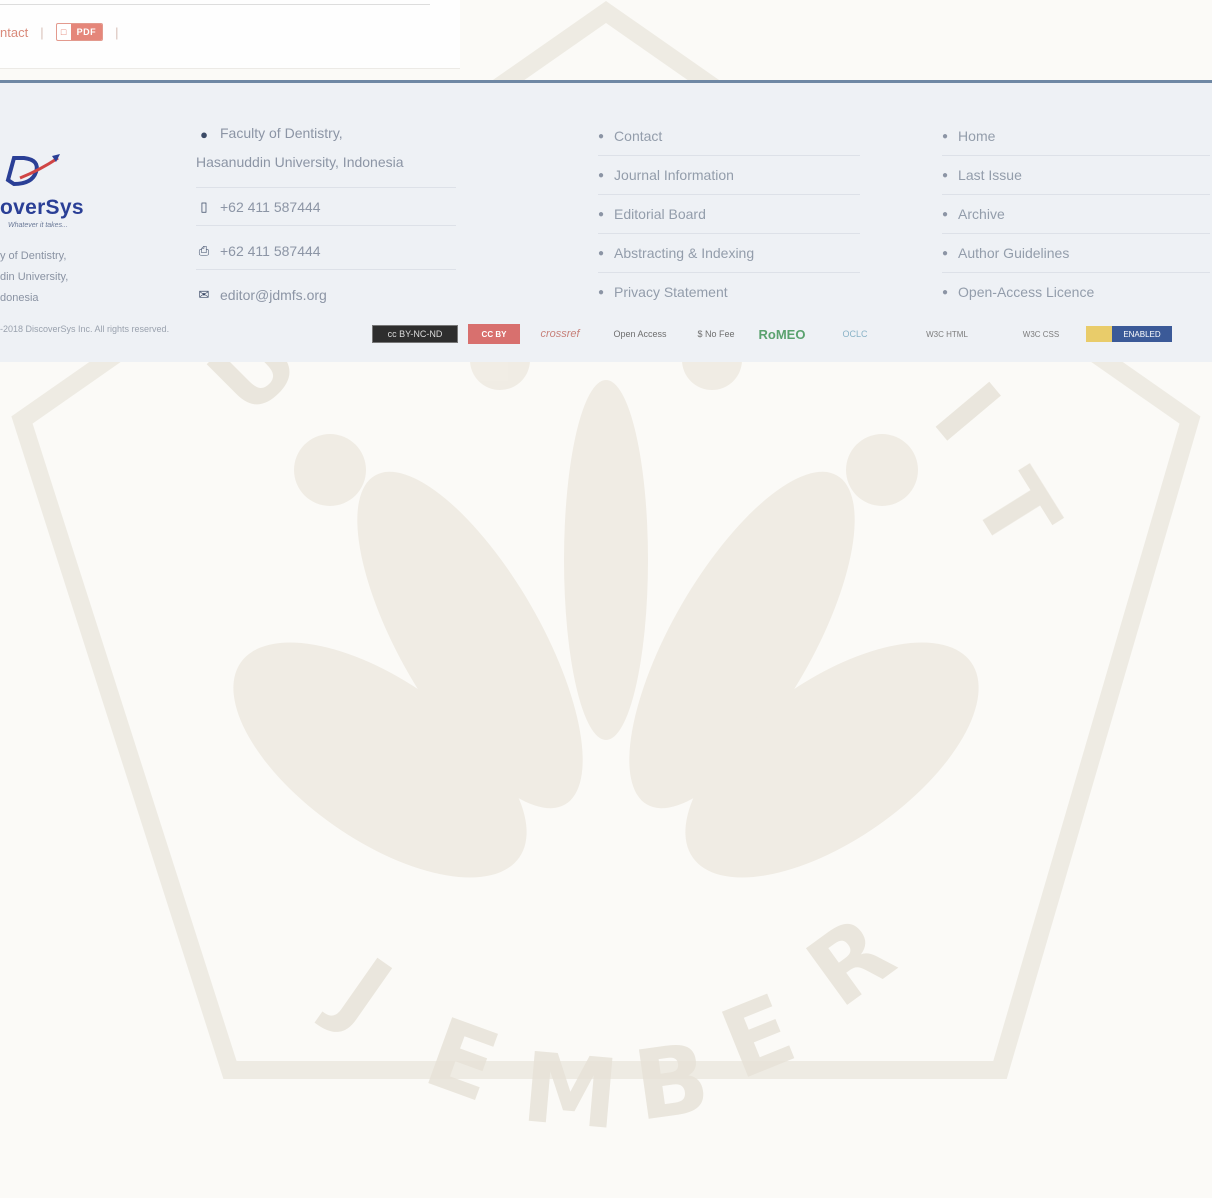 The image size is (1212, 1198). I want to click on footer-link-contact: ● Contact, so click(729, 136).